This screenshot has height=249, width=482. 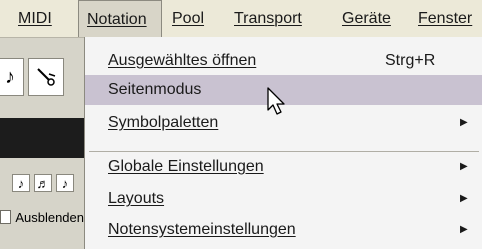 What do you see at coordinates (283, 167) in the screenshot?
I see `menu-item-global-settings: Globale Einstellungen ▶` at bounding box center [283, 167].